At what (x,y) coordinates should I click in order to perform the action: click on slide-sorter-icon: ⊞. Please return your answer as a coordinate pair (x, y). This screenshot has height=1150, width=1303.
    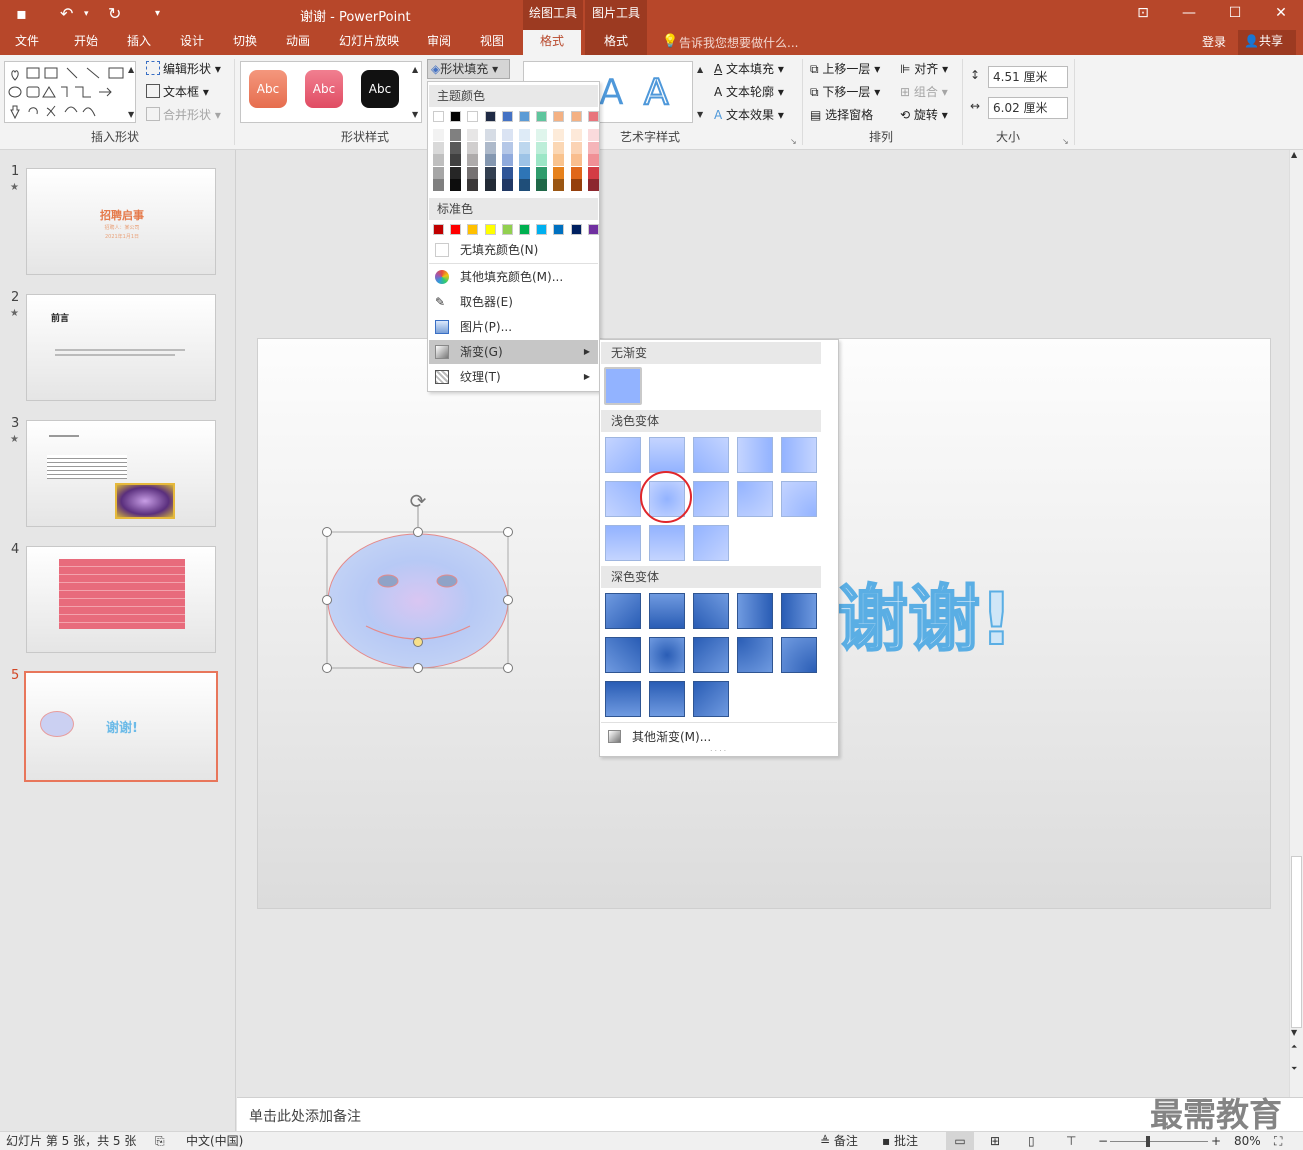
    Looking at the image, I should click on (995, 1141).